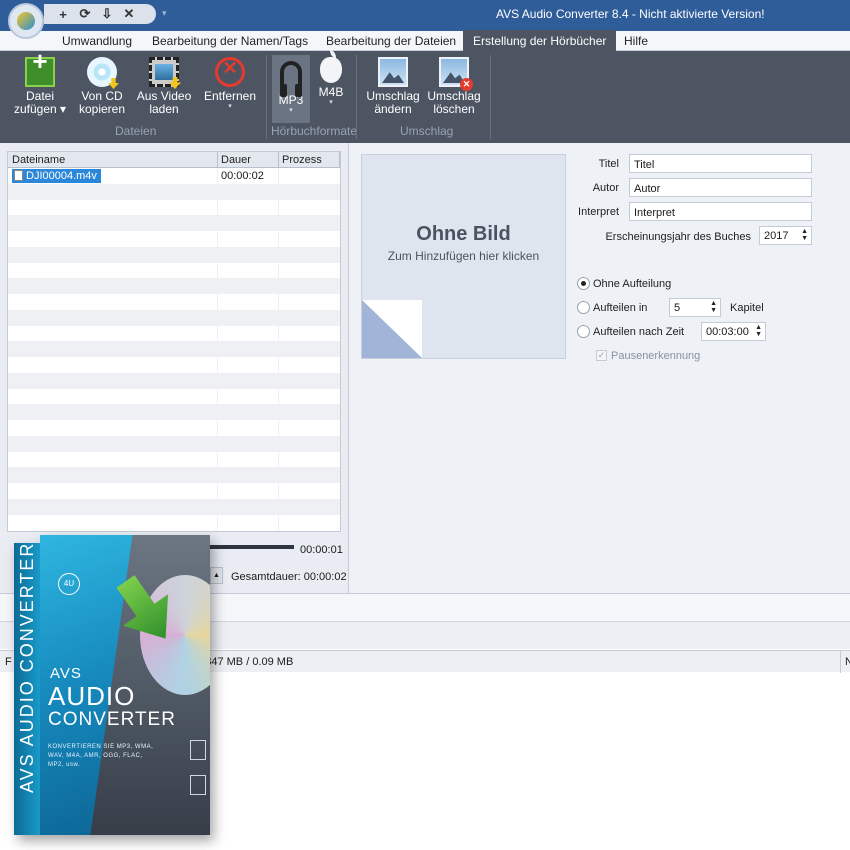 The width and height of the screenshot is (850, 850). I want to click on table-row: DJI00004.m4v 00:00:02, so click(174, 176).